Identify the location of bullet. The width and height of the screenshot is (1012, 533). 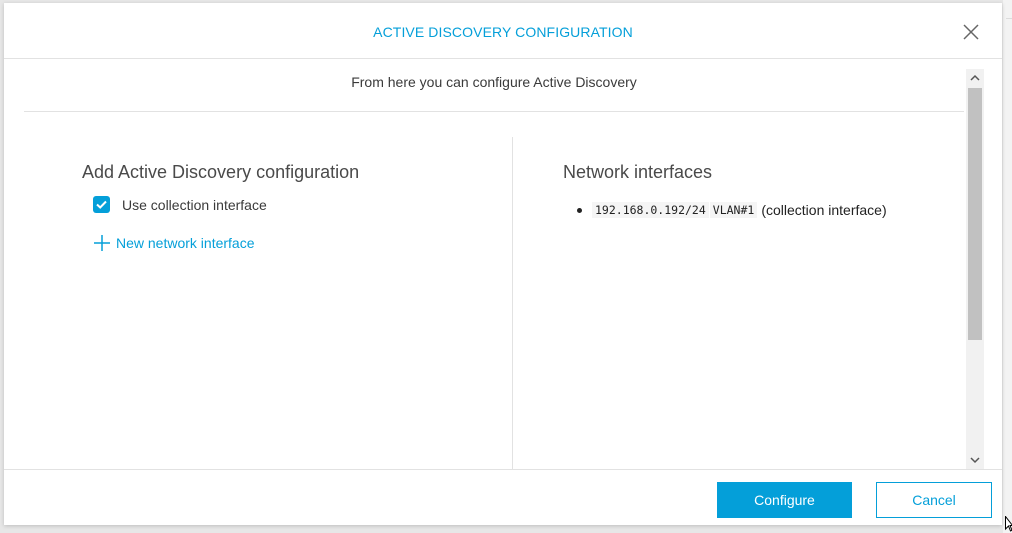
(579, 210).